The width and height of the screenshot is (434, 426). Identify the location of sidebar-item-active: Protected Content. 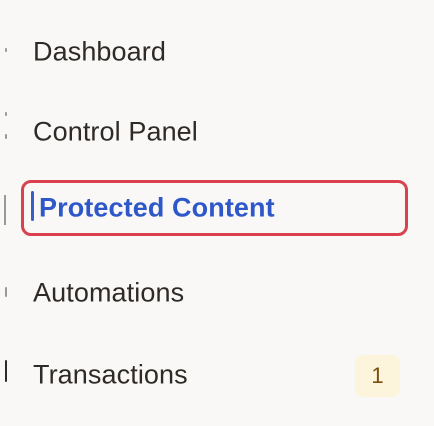
(214, 208).